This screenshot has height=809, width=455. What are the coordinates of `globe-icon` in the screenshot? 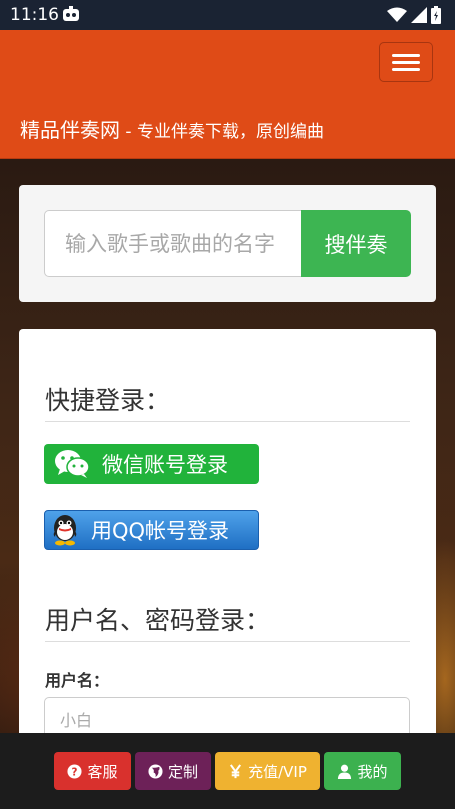 It's located at (155, 771).